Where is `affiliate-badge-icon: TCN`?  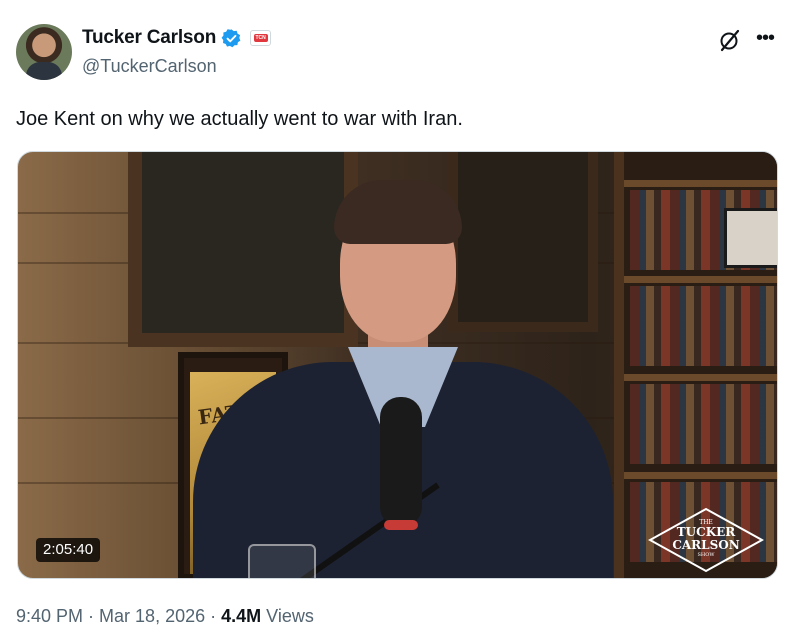
affiliate-badge-icon: TCN is located at coordinates (261, 38).